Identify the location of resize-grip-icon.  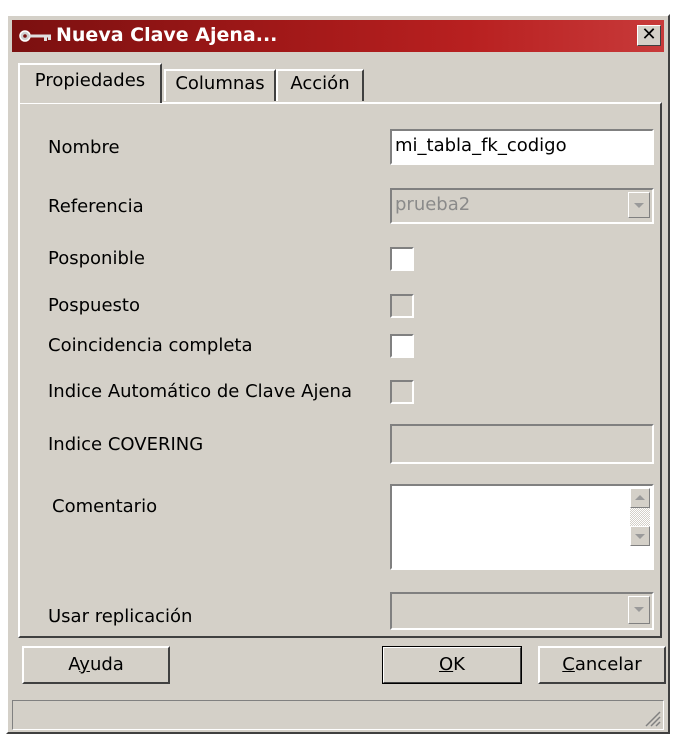
(652, 718).